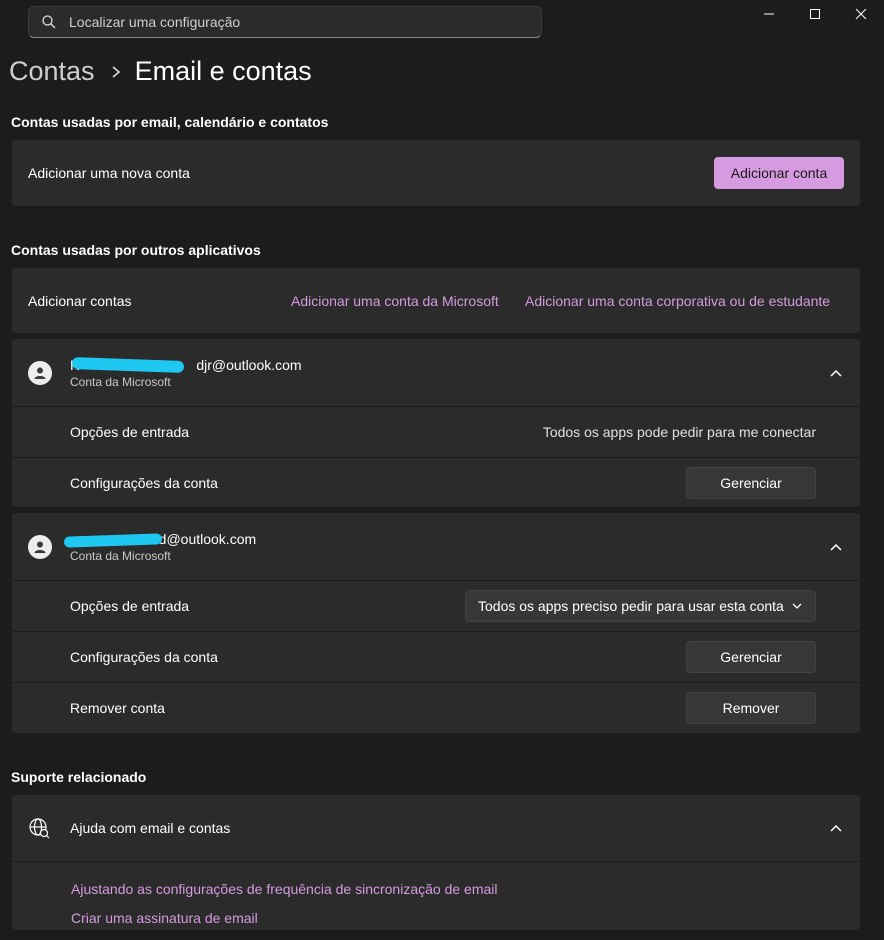  I want to click on remove-button: Remover, so click(751, 708).